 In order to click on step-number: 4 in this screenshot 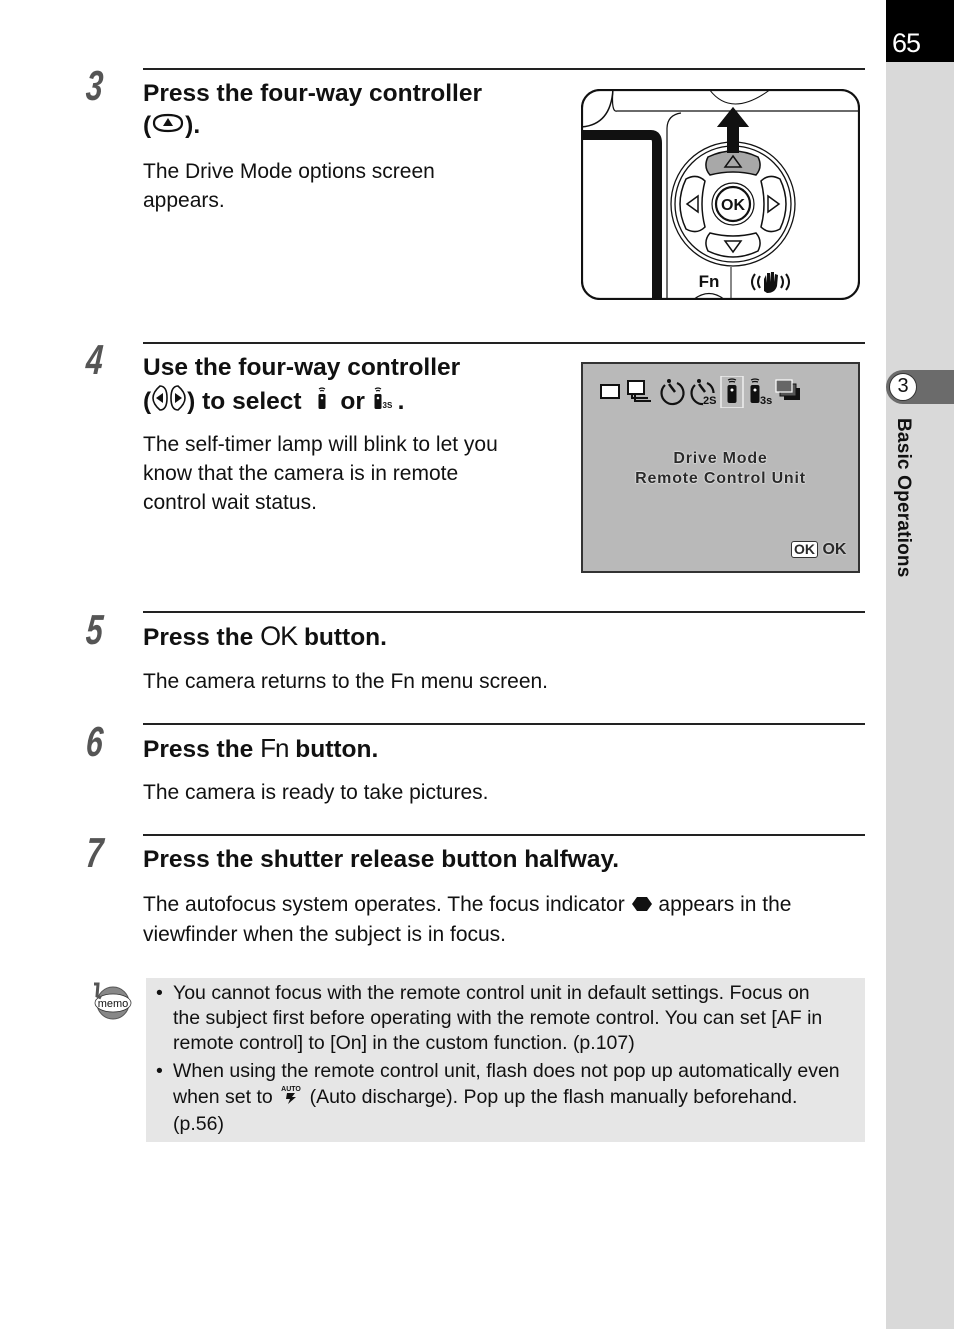, I will do `click(94, 359)`.